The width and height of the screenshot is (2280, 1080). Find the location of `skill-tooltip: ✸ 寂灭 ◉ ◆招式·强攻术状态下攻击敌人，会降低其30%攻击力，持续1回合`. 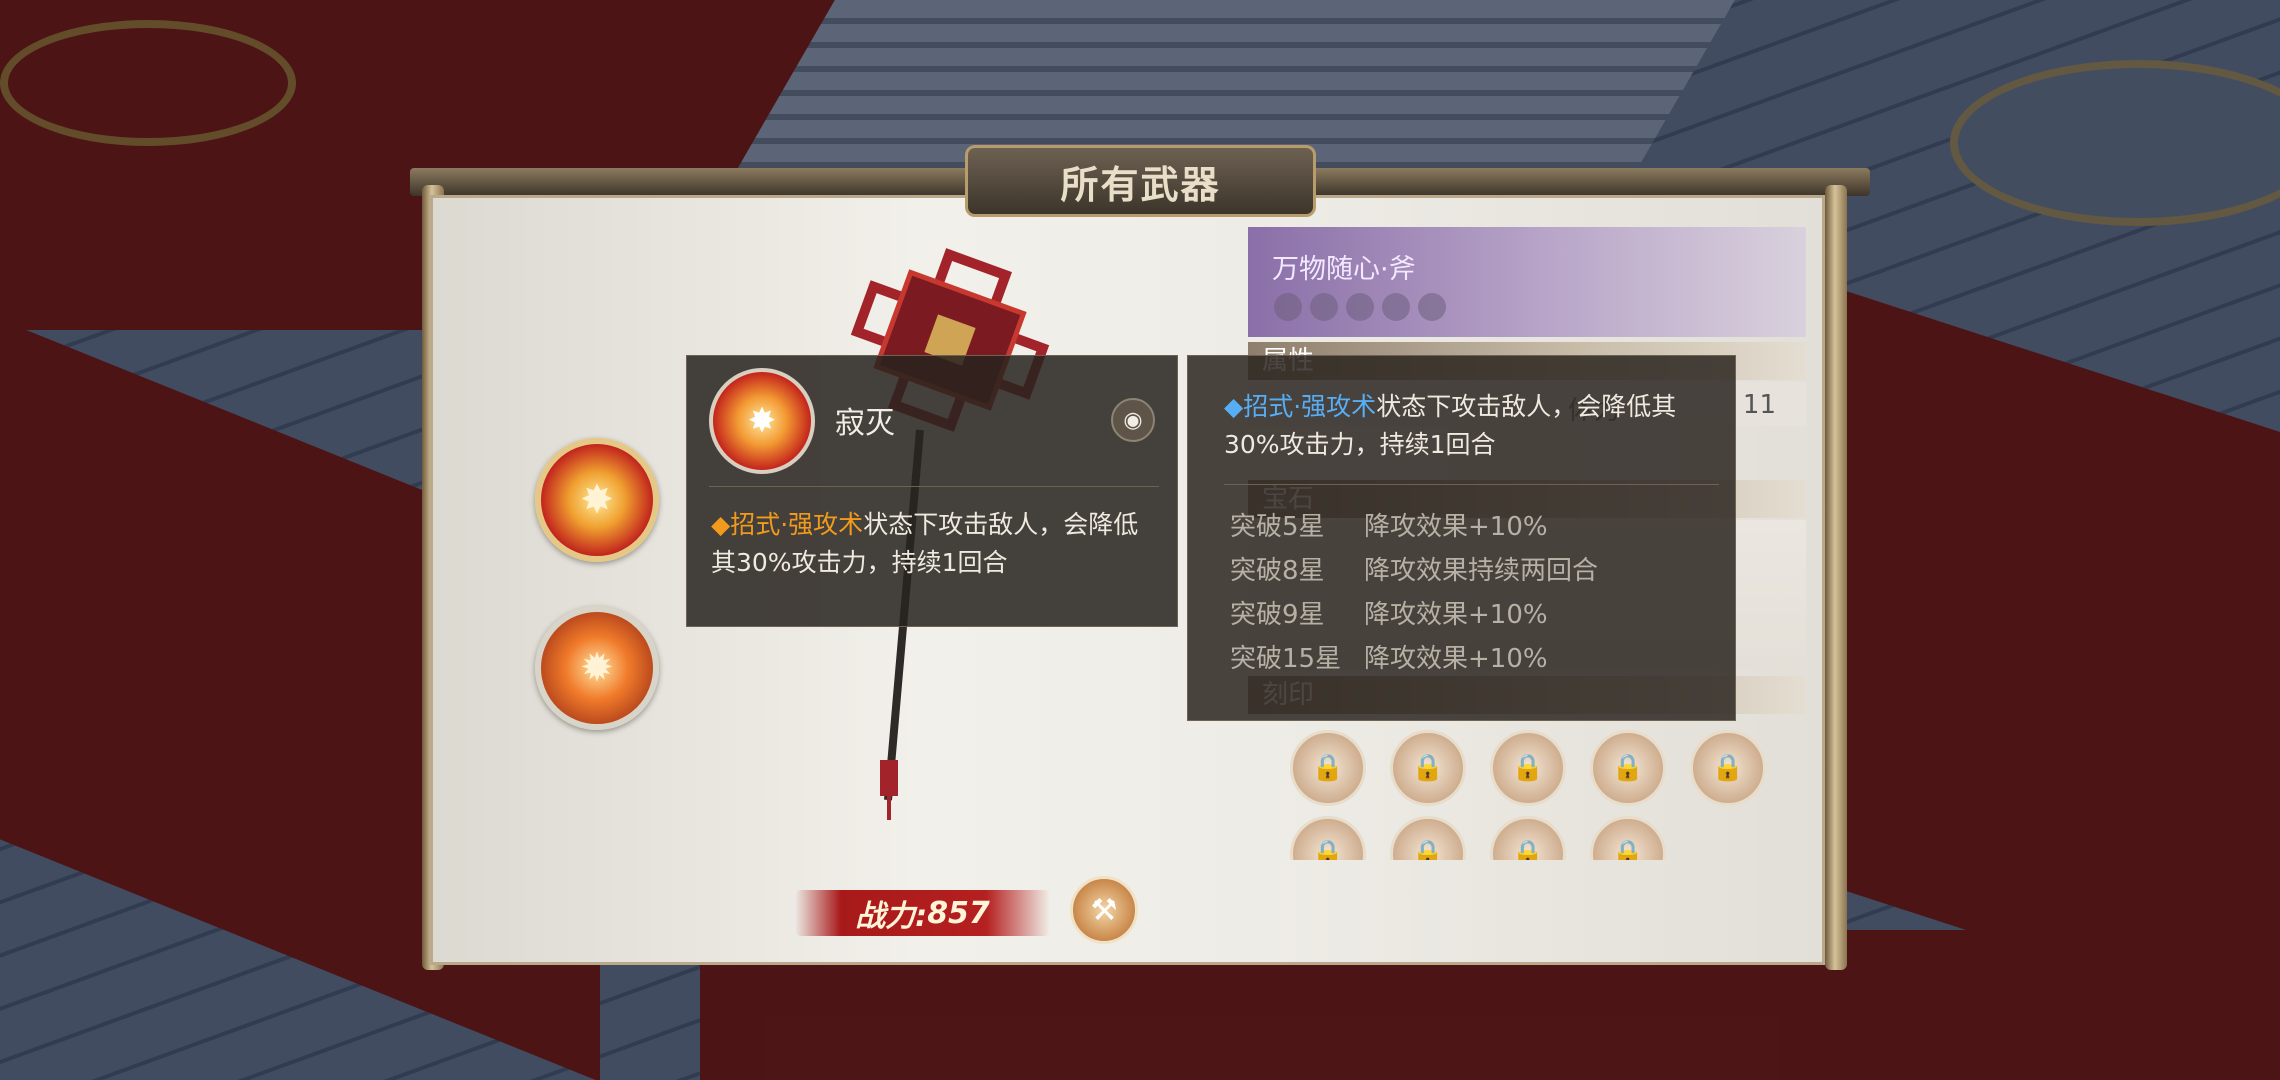

skill-tooltip: ✸ 寂灭 ◉ ◆招式·强攻术状态下攻击敌人，会降低其30%攻击力，持续1回合 is located at coordinates (932, 491).